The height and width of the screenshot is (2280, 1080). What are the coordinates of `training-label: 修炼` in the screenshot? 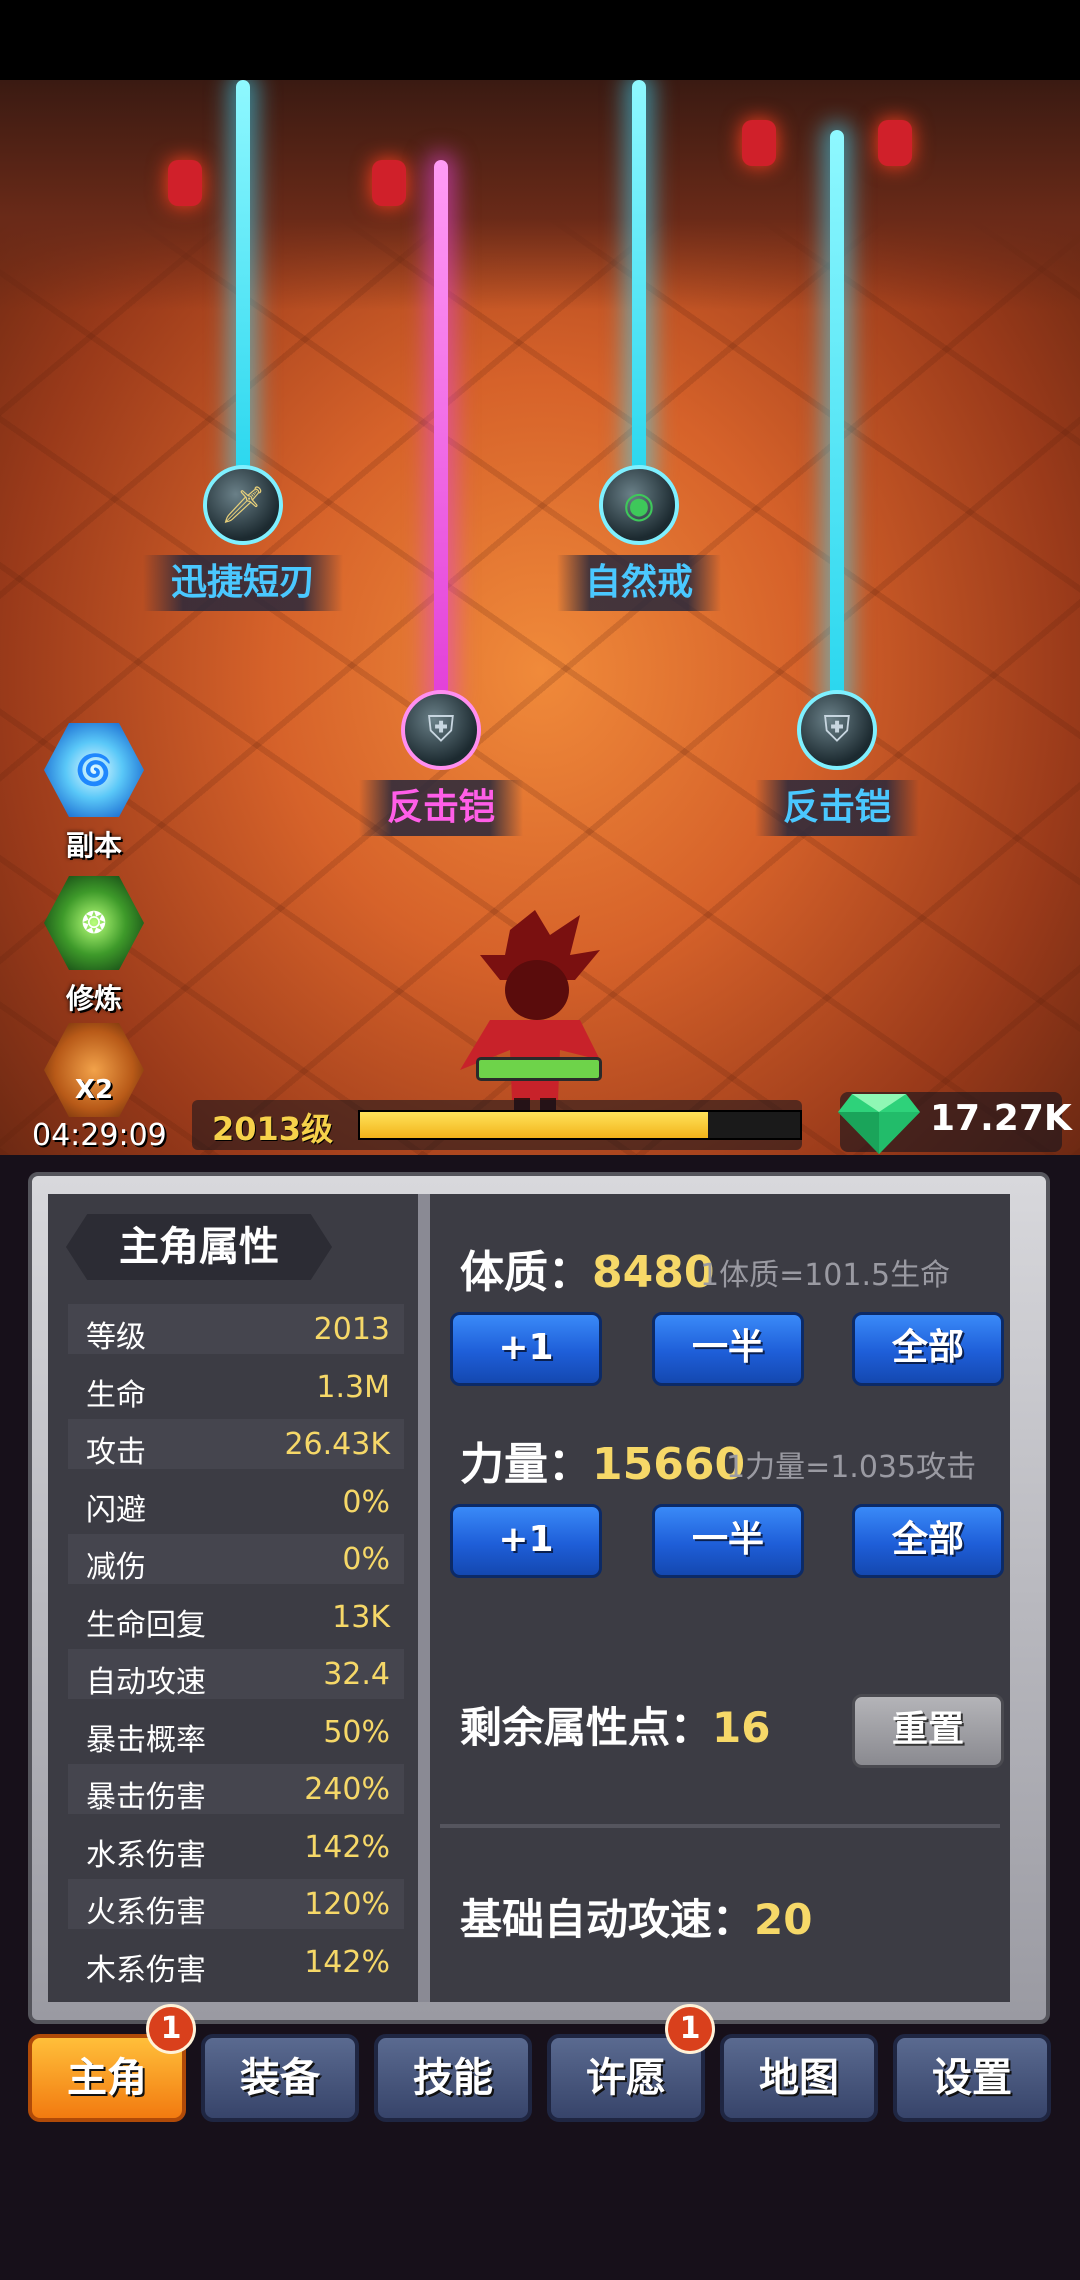 It's located at (93, 998).